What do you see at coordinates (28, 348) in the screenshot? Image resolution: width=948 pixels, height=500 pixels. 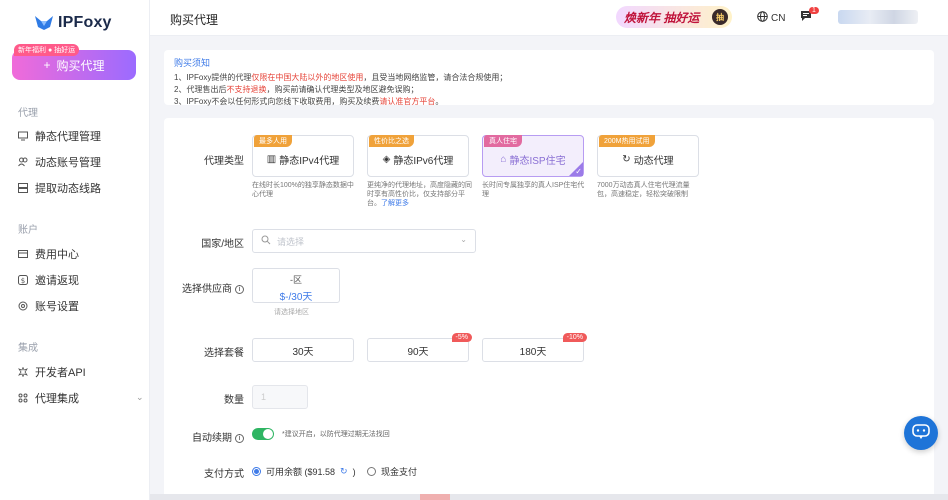 I see `nav-group-integration: 集成` at bounding box center [28, 348].